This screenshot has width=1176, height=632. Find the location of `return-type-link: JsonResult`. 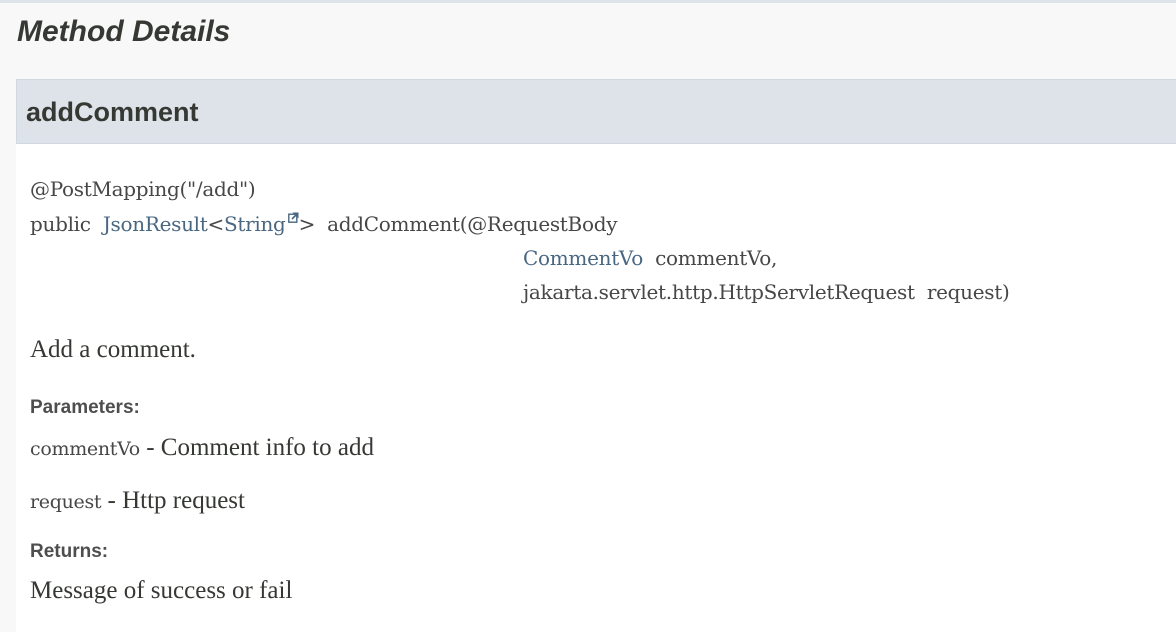

return-type-link: JsonResult is located at coordinates (155, 224).